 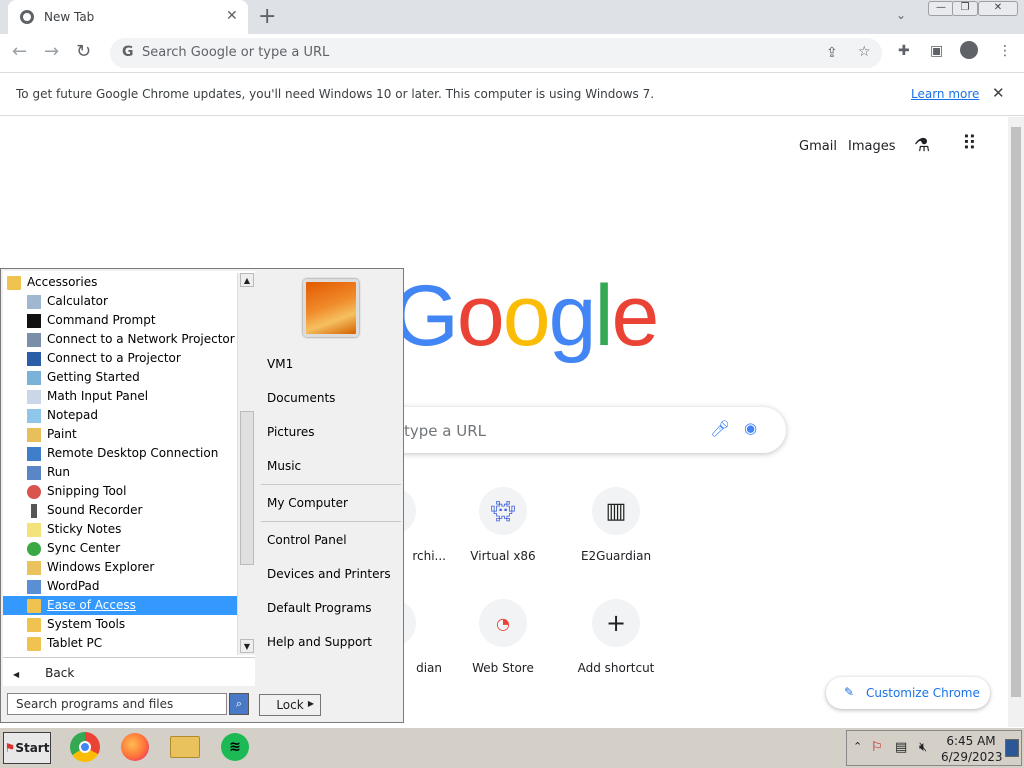 What do you see at coordinates (72, 415) in the screenshot?
I see `program-label: Notepad` at bounding box center [72, 415].